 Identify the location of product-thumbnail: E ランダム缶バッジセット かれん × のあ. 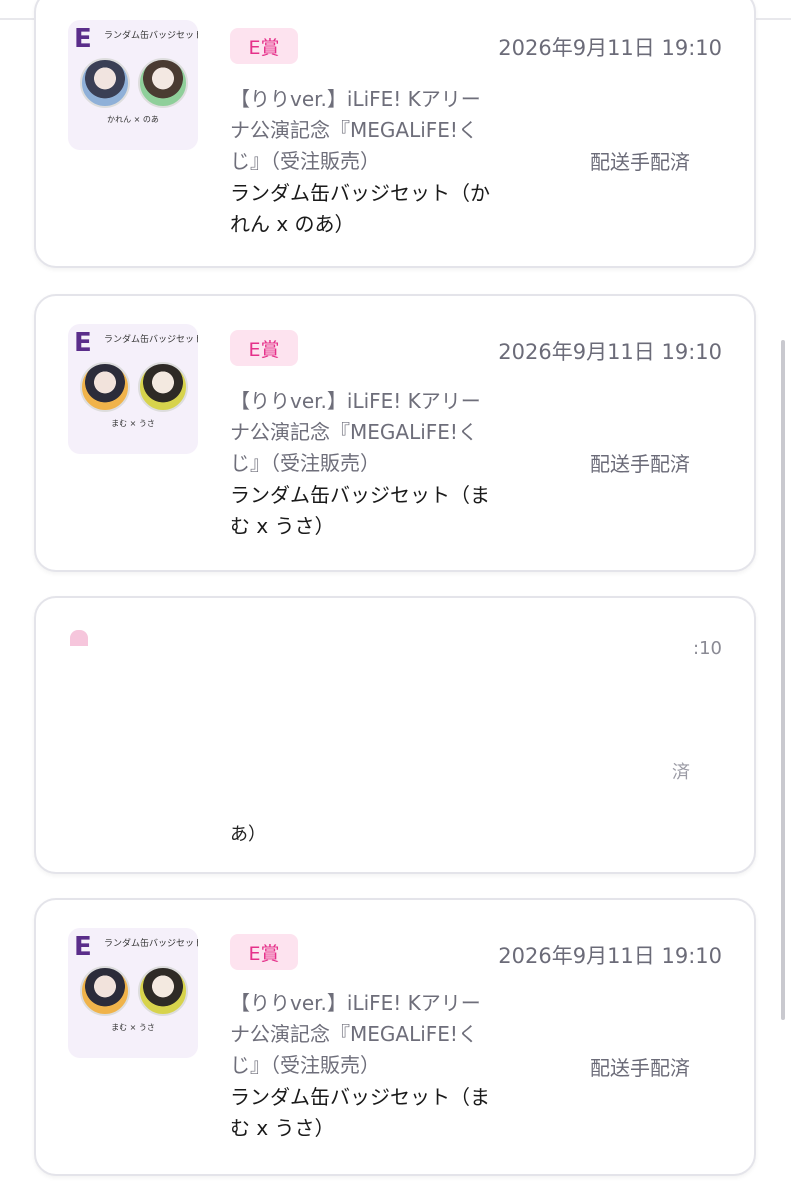
(133, 85).